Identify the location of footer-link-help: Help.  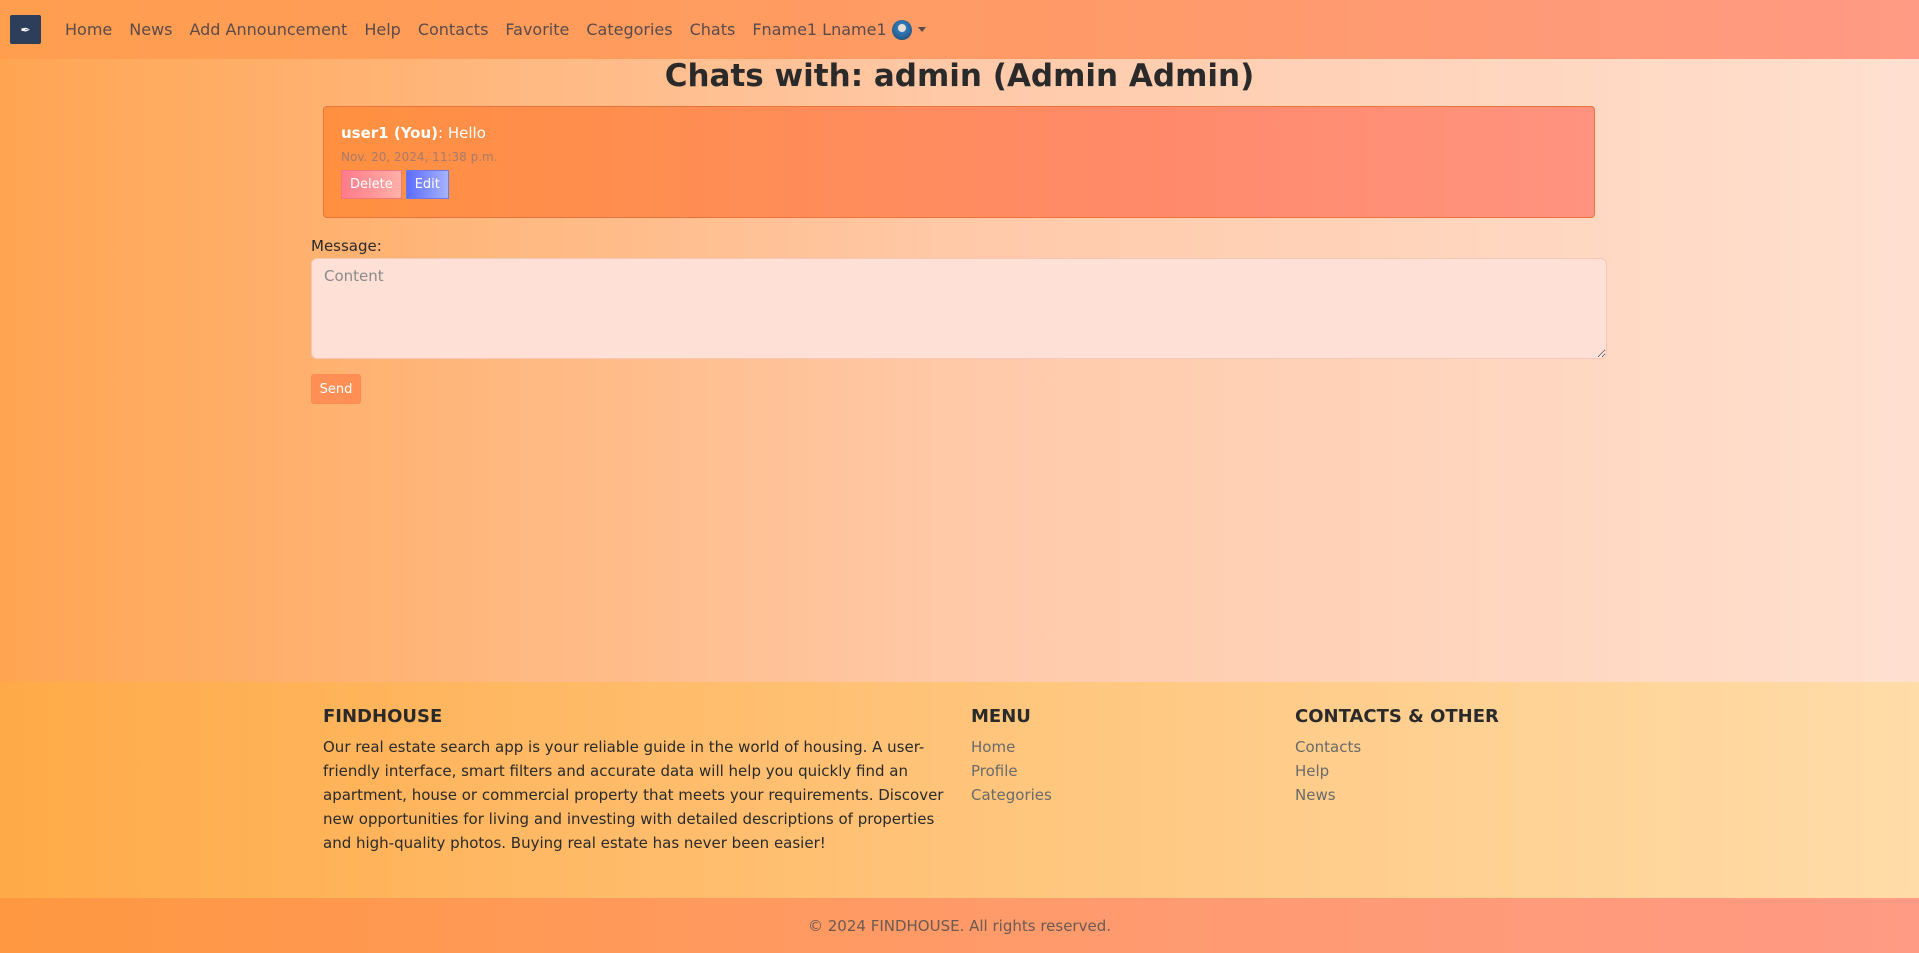
(1397, 771).